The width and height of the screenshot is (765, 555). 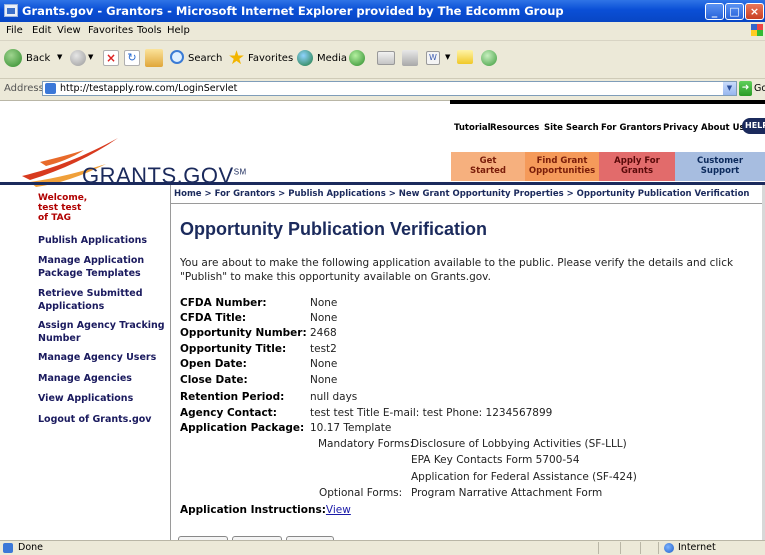 I want to click on sidebar-item-manage-templates: Manage Application Package Templates, so click(x=103, y=267).